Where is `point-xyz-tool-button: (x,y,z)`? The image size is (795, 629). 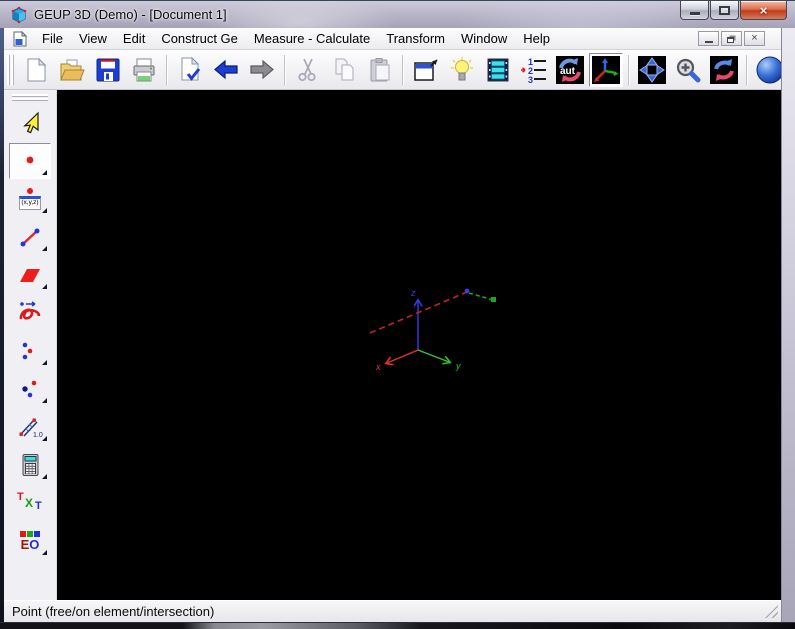 point-xyz-tool-button: (x,y,z) is located at coordinates (30, 199).